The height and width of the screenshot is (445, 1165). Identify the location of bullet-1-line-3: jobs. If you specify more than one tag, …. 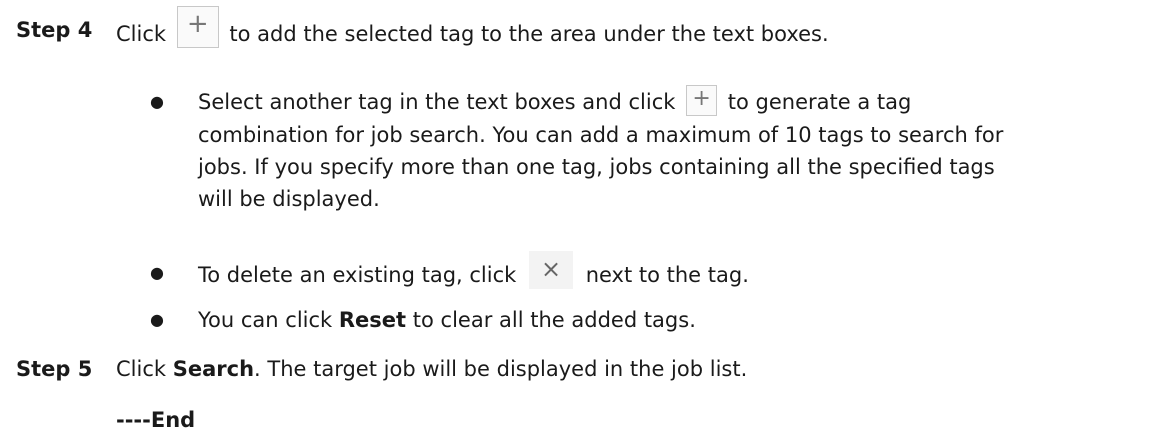
(596, 166).